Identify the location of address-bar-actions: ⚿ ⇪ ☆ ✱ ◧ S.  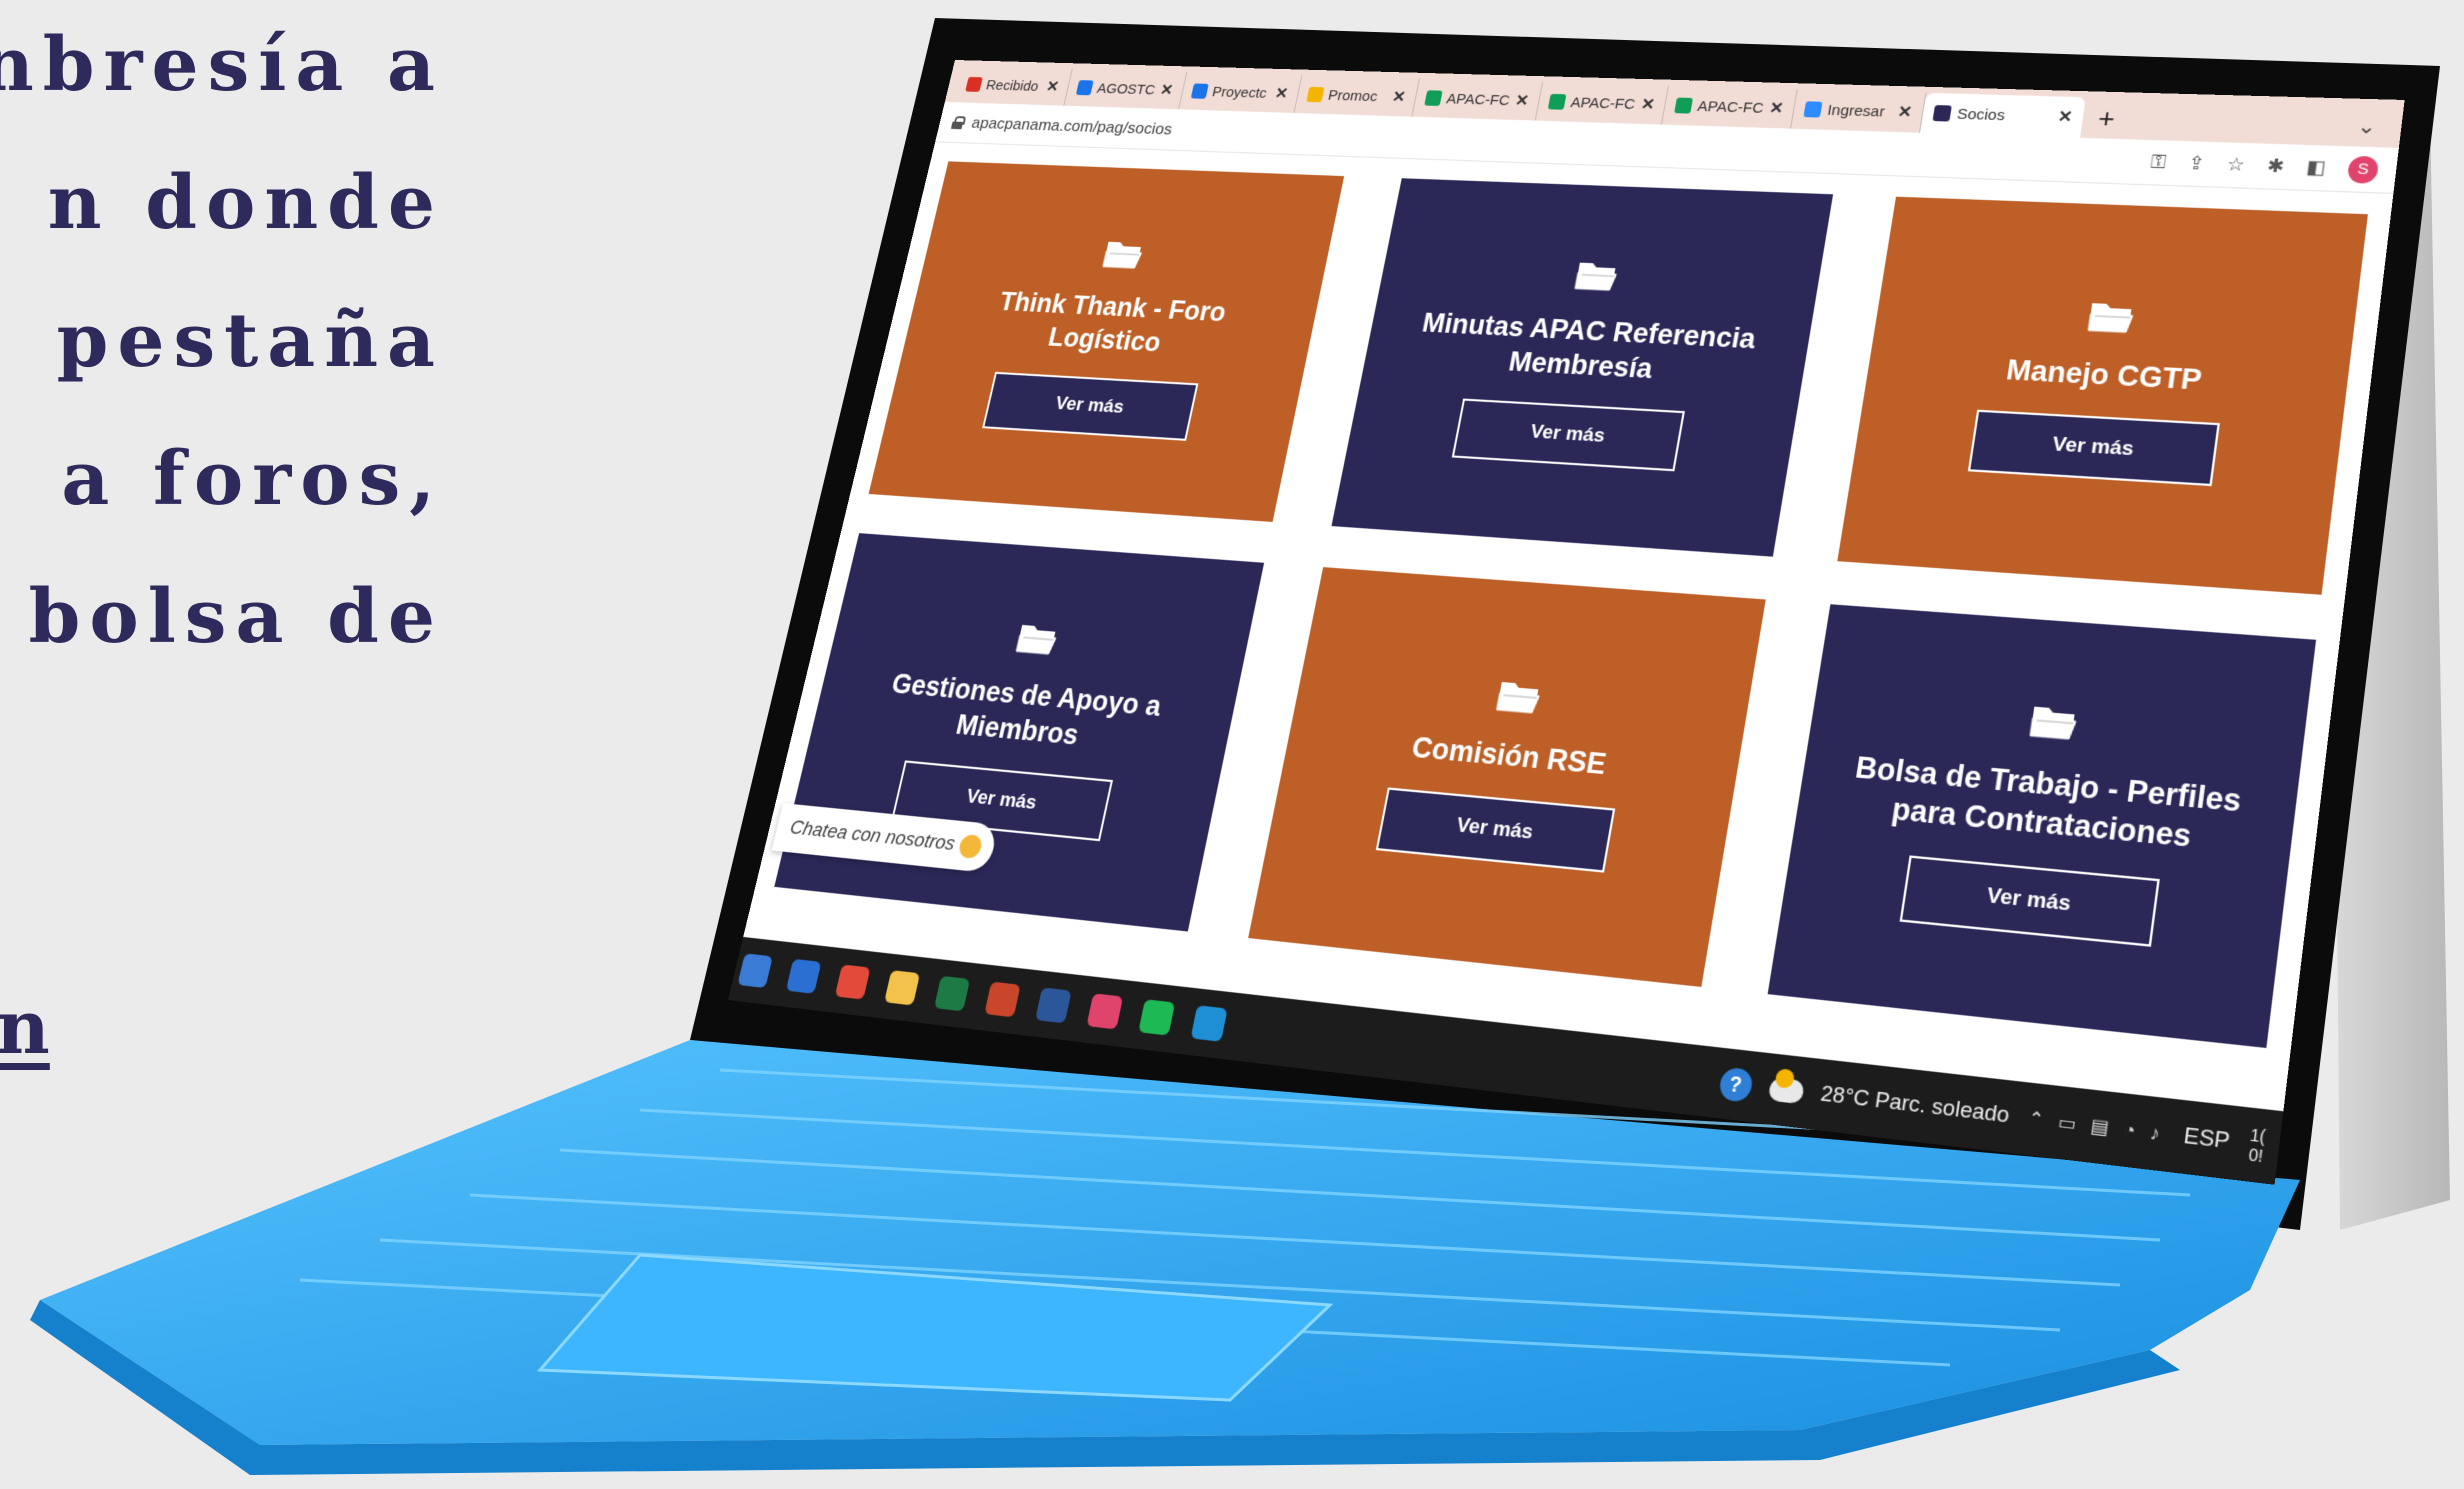
(2264, 166).